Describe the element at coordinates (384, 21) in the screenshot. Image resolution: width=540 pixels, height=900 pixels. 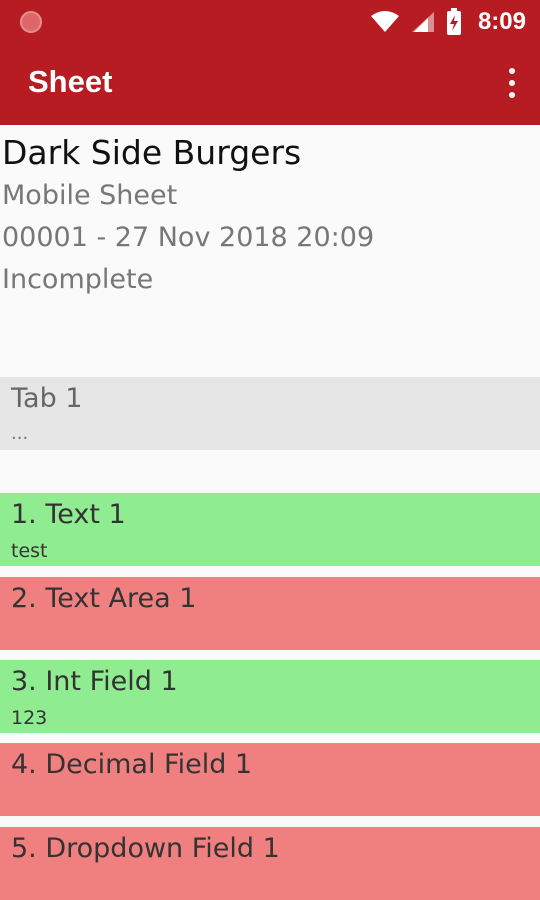
I see `wifi-icon` at that location.